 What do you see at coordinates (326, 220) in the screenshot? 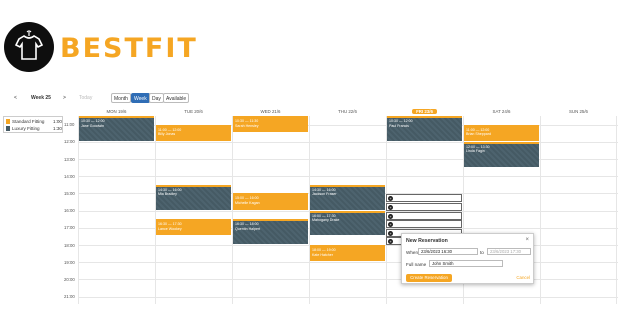
I see `event-customer-name: Mahogany Drake` at bounding box center [326, 220].